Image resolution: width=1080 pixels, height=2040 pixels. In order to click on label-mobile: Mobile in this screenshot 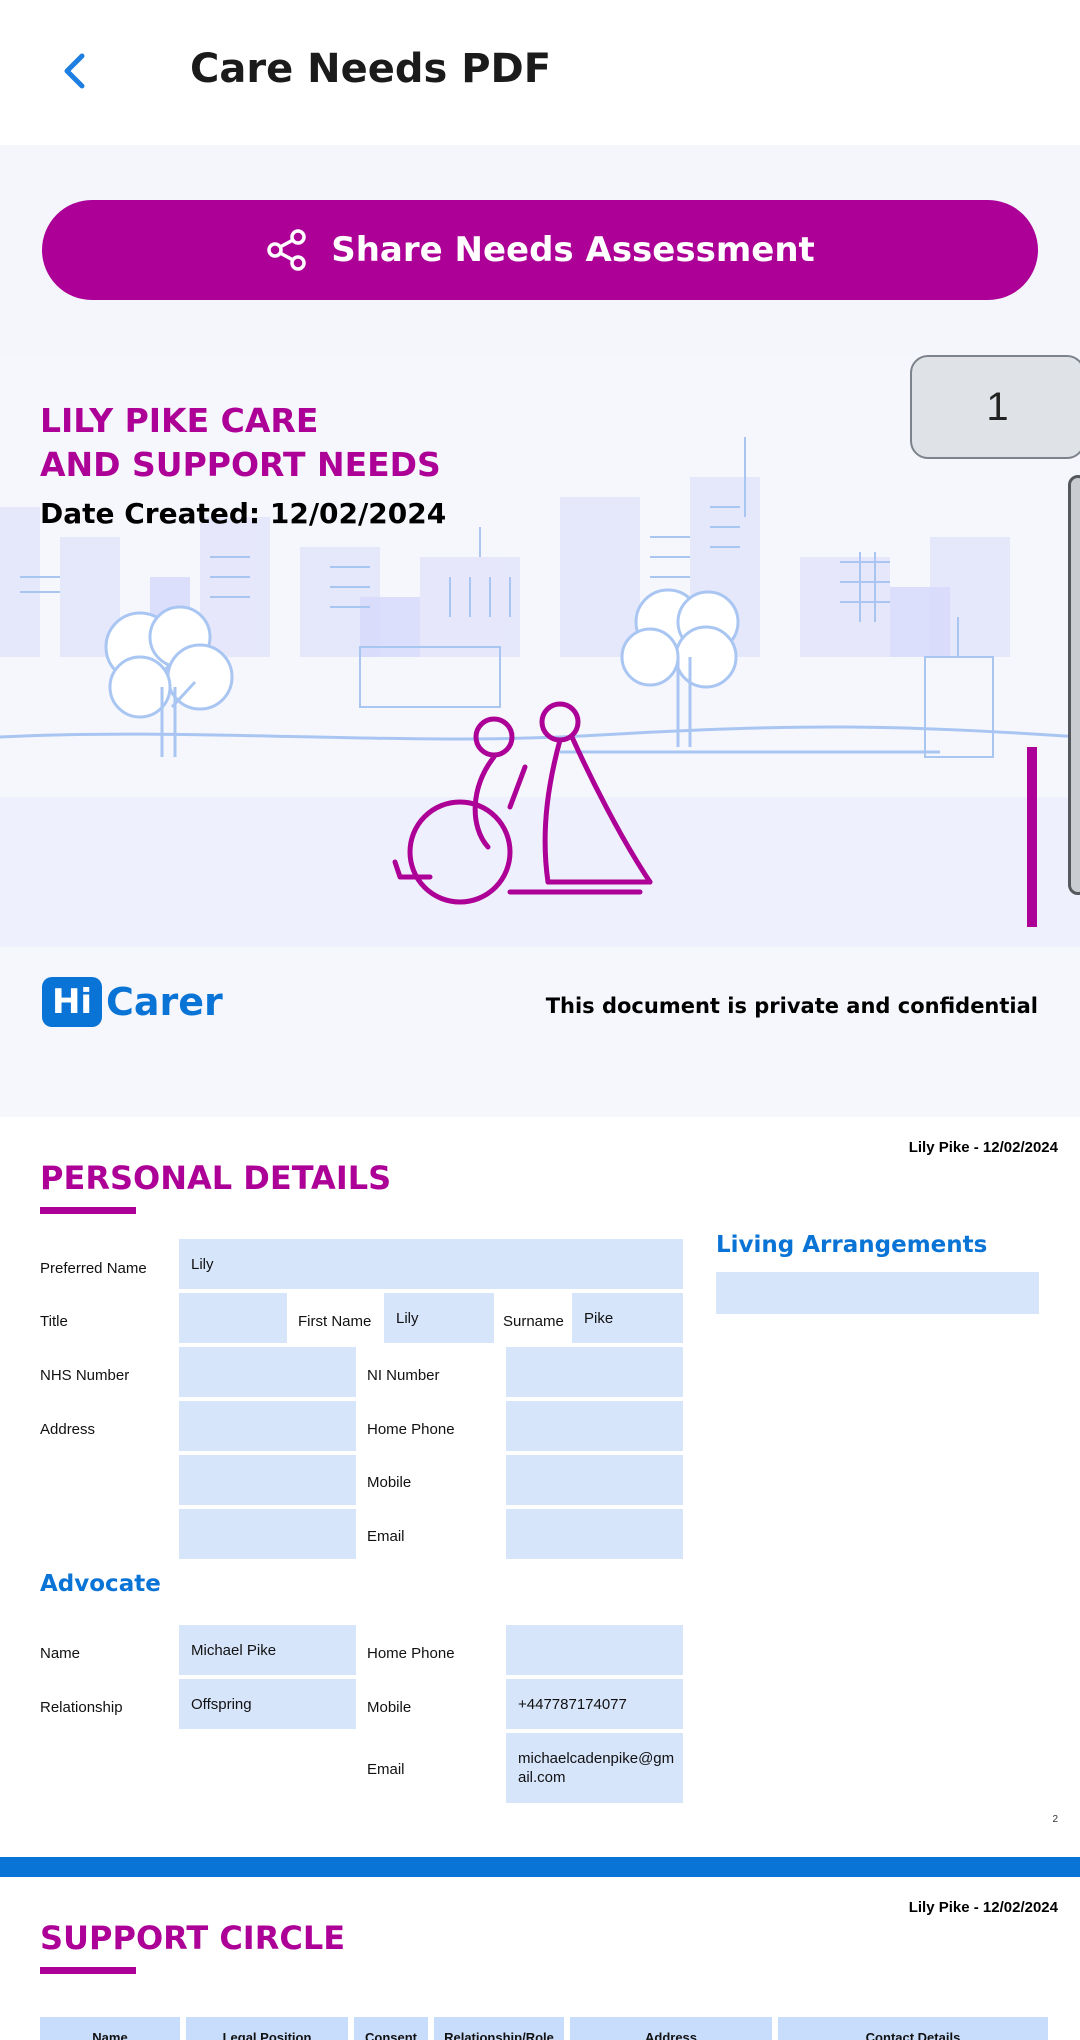, I will do `click(389, 1482)`.